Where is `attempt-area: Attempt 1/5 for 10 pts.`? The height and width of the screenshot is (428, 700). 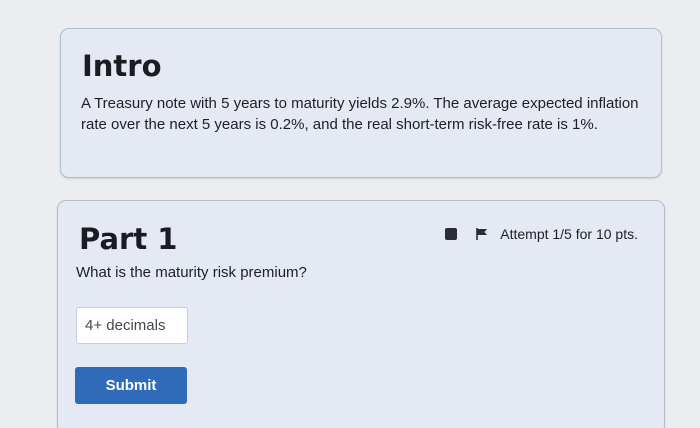 attempt-area: Attempt 1/5 for 10 pts. is located at coordinates (541, 234).